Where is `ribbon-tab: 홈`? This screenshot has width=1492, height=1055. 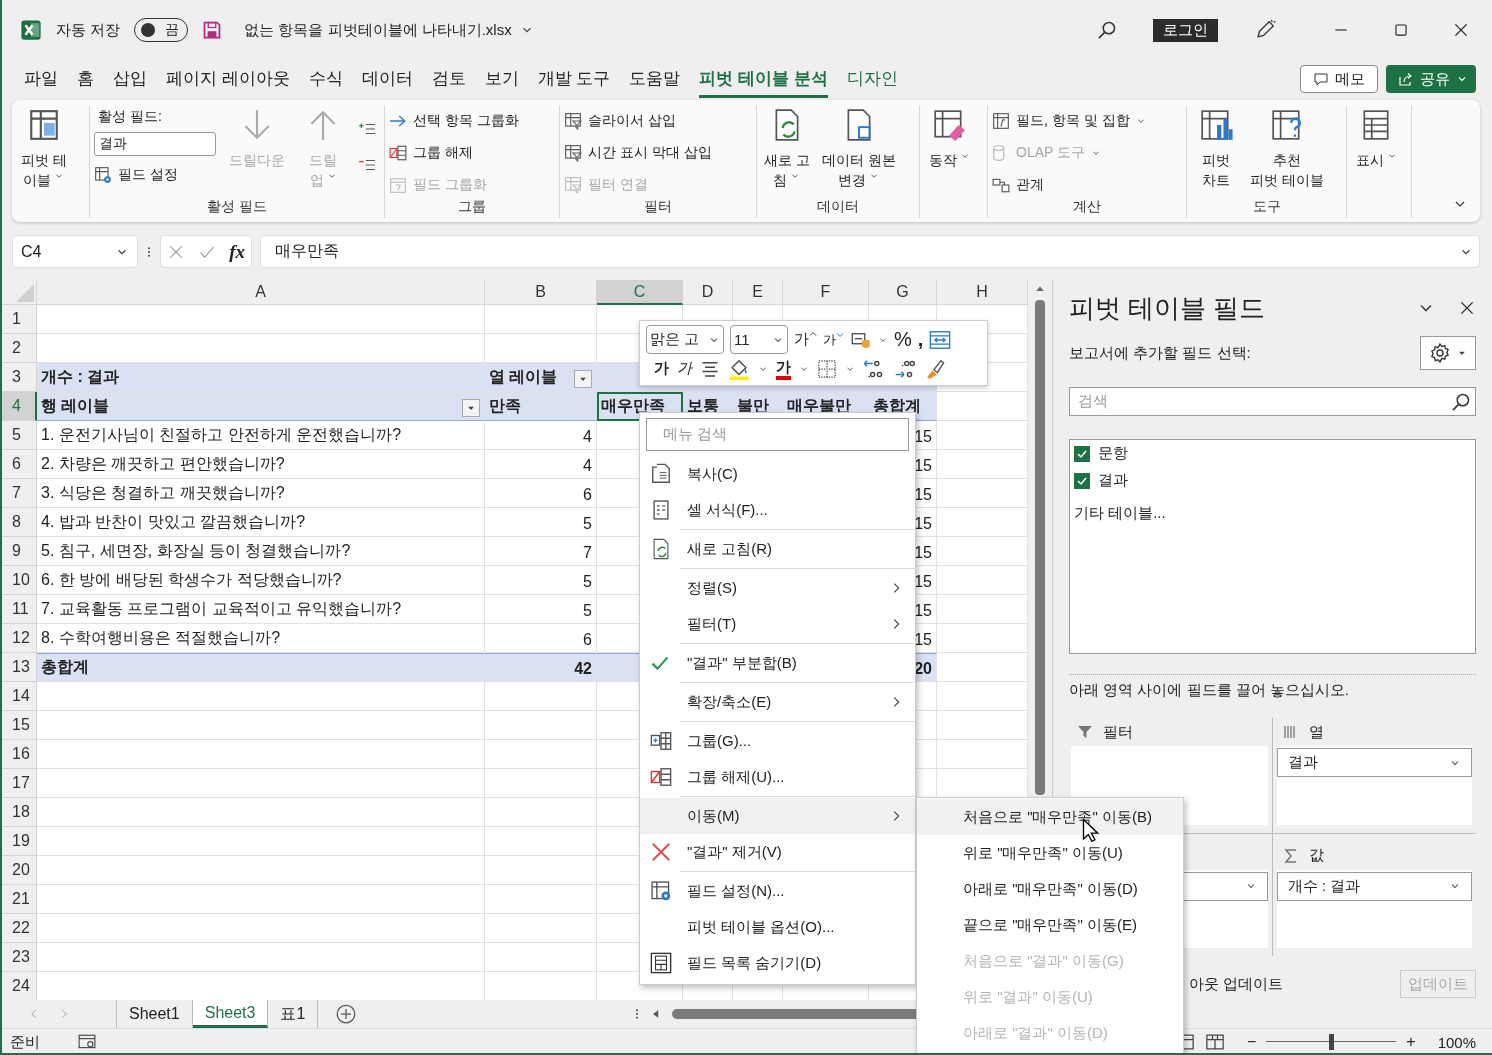 ribbon-tab: 홈 is located at coordinates (85, 79).